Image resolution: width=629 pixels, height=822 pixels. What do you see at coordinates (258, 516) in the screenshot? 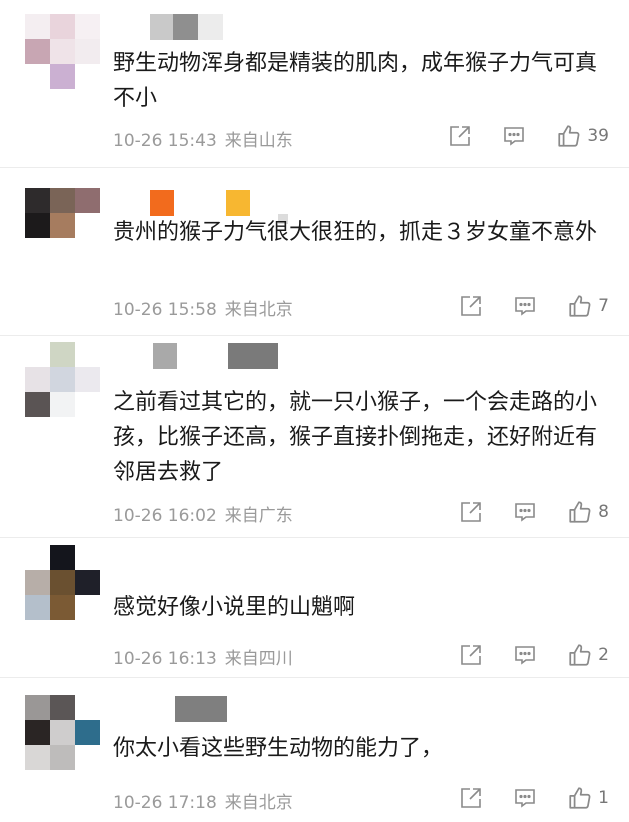
I see `comment-location: 来自广东` at bounding box center [258, 516].